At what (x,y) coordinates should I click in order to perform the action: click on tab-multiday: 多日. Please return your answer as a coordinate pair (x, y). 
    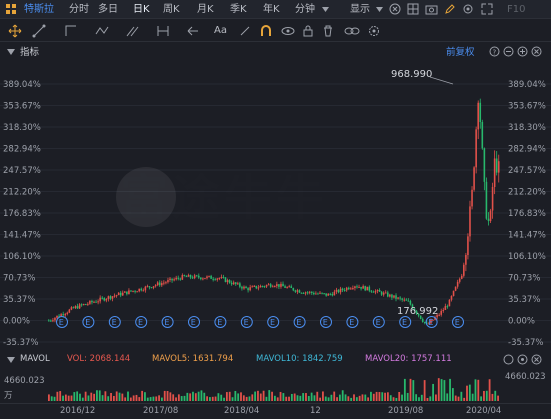
    Looking at the image, I should click on (108, 9).